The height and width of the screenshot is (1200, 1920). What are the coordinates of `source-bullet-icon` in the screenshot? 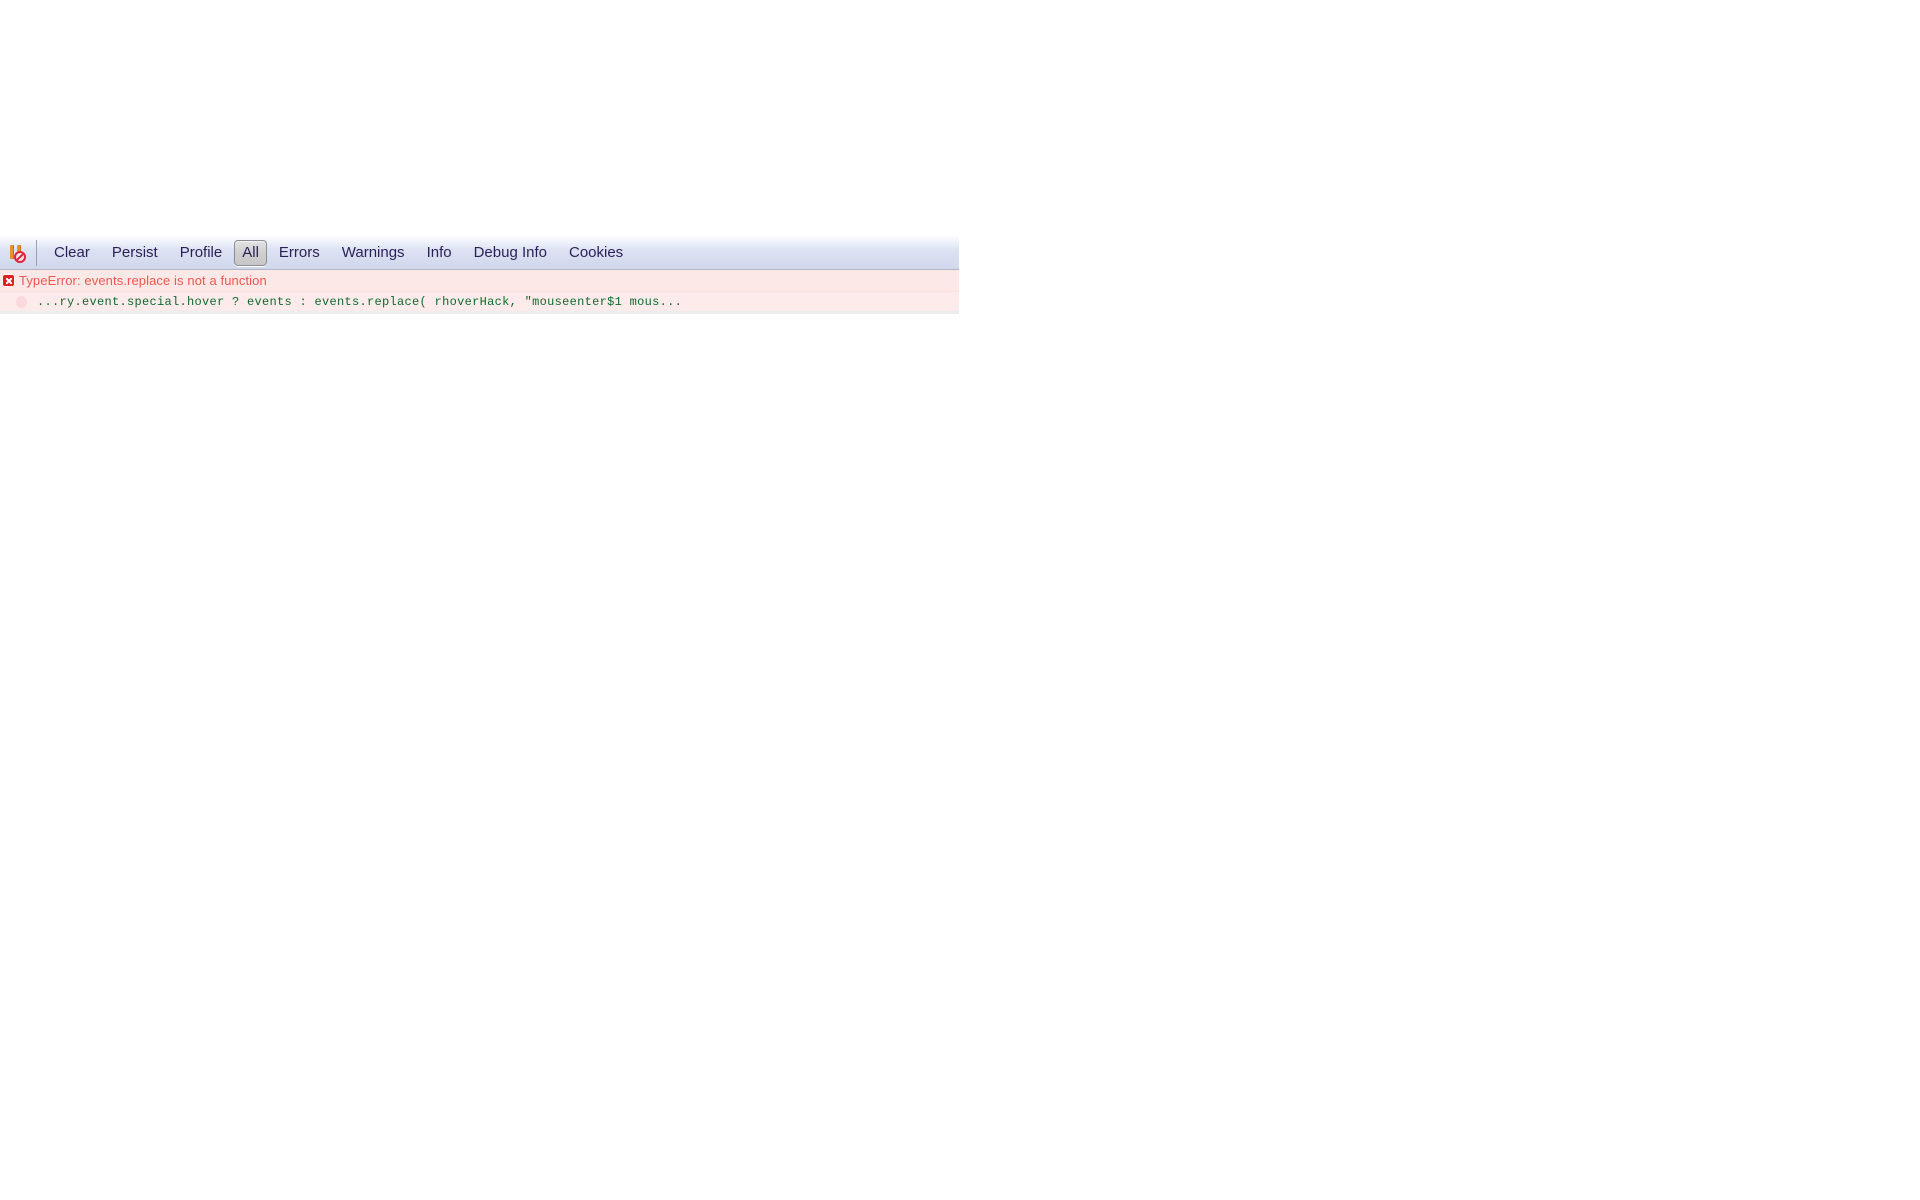 It's located at (21, 301).